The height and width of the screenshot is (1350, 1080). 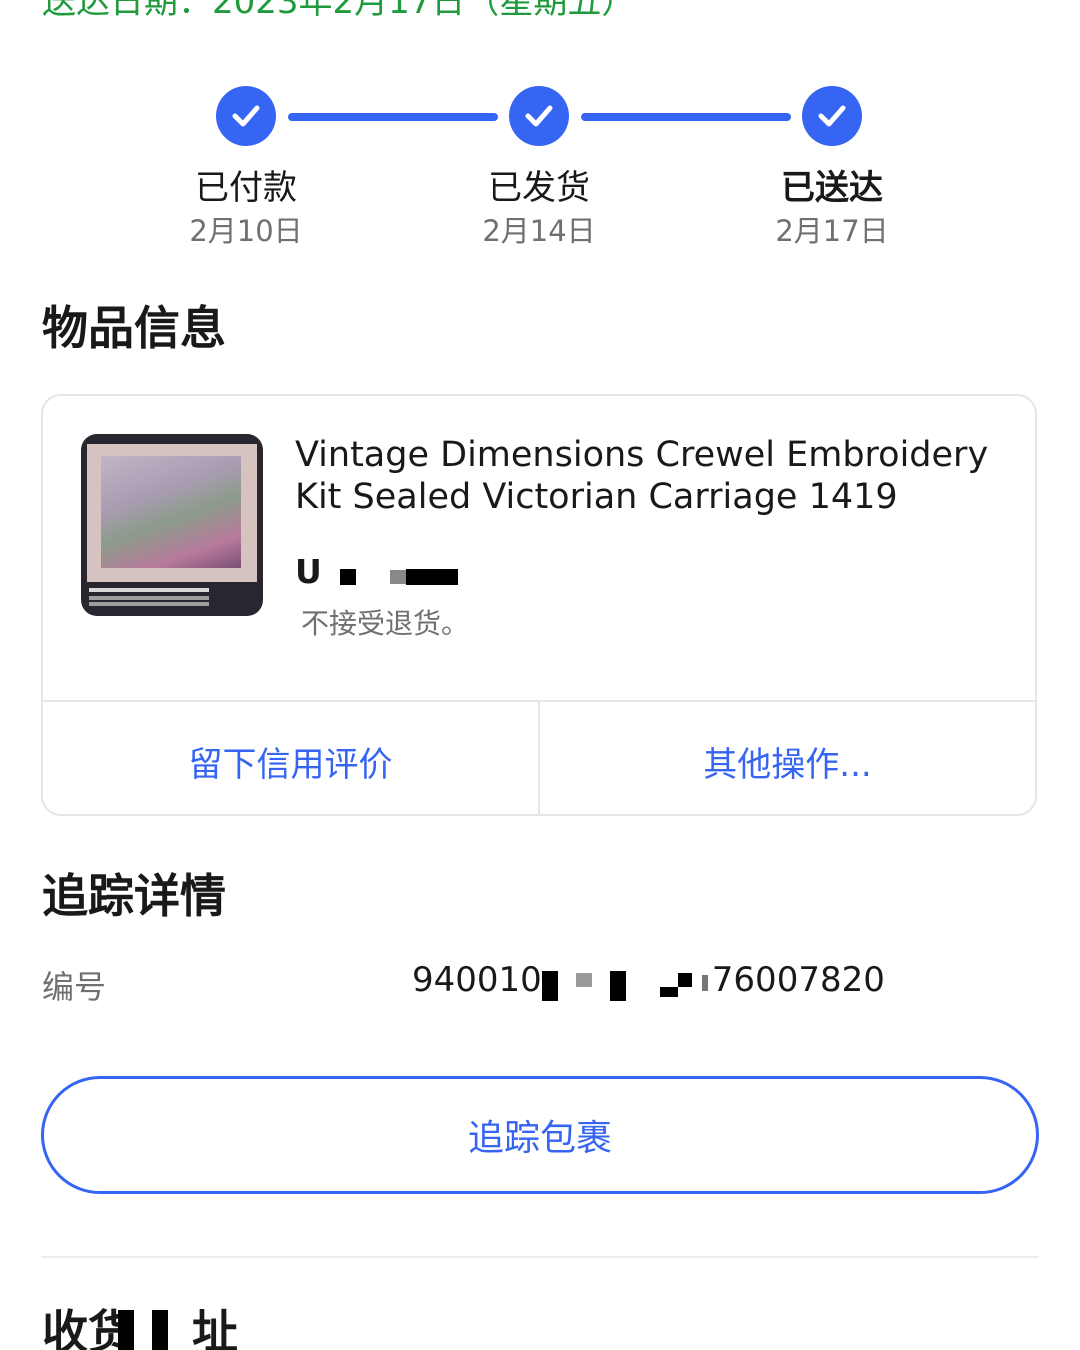 I want to click on thumbnail-caption, so click(x=149, y=590).